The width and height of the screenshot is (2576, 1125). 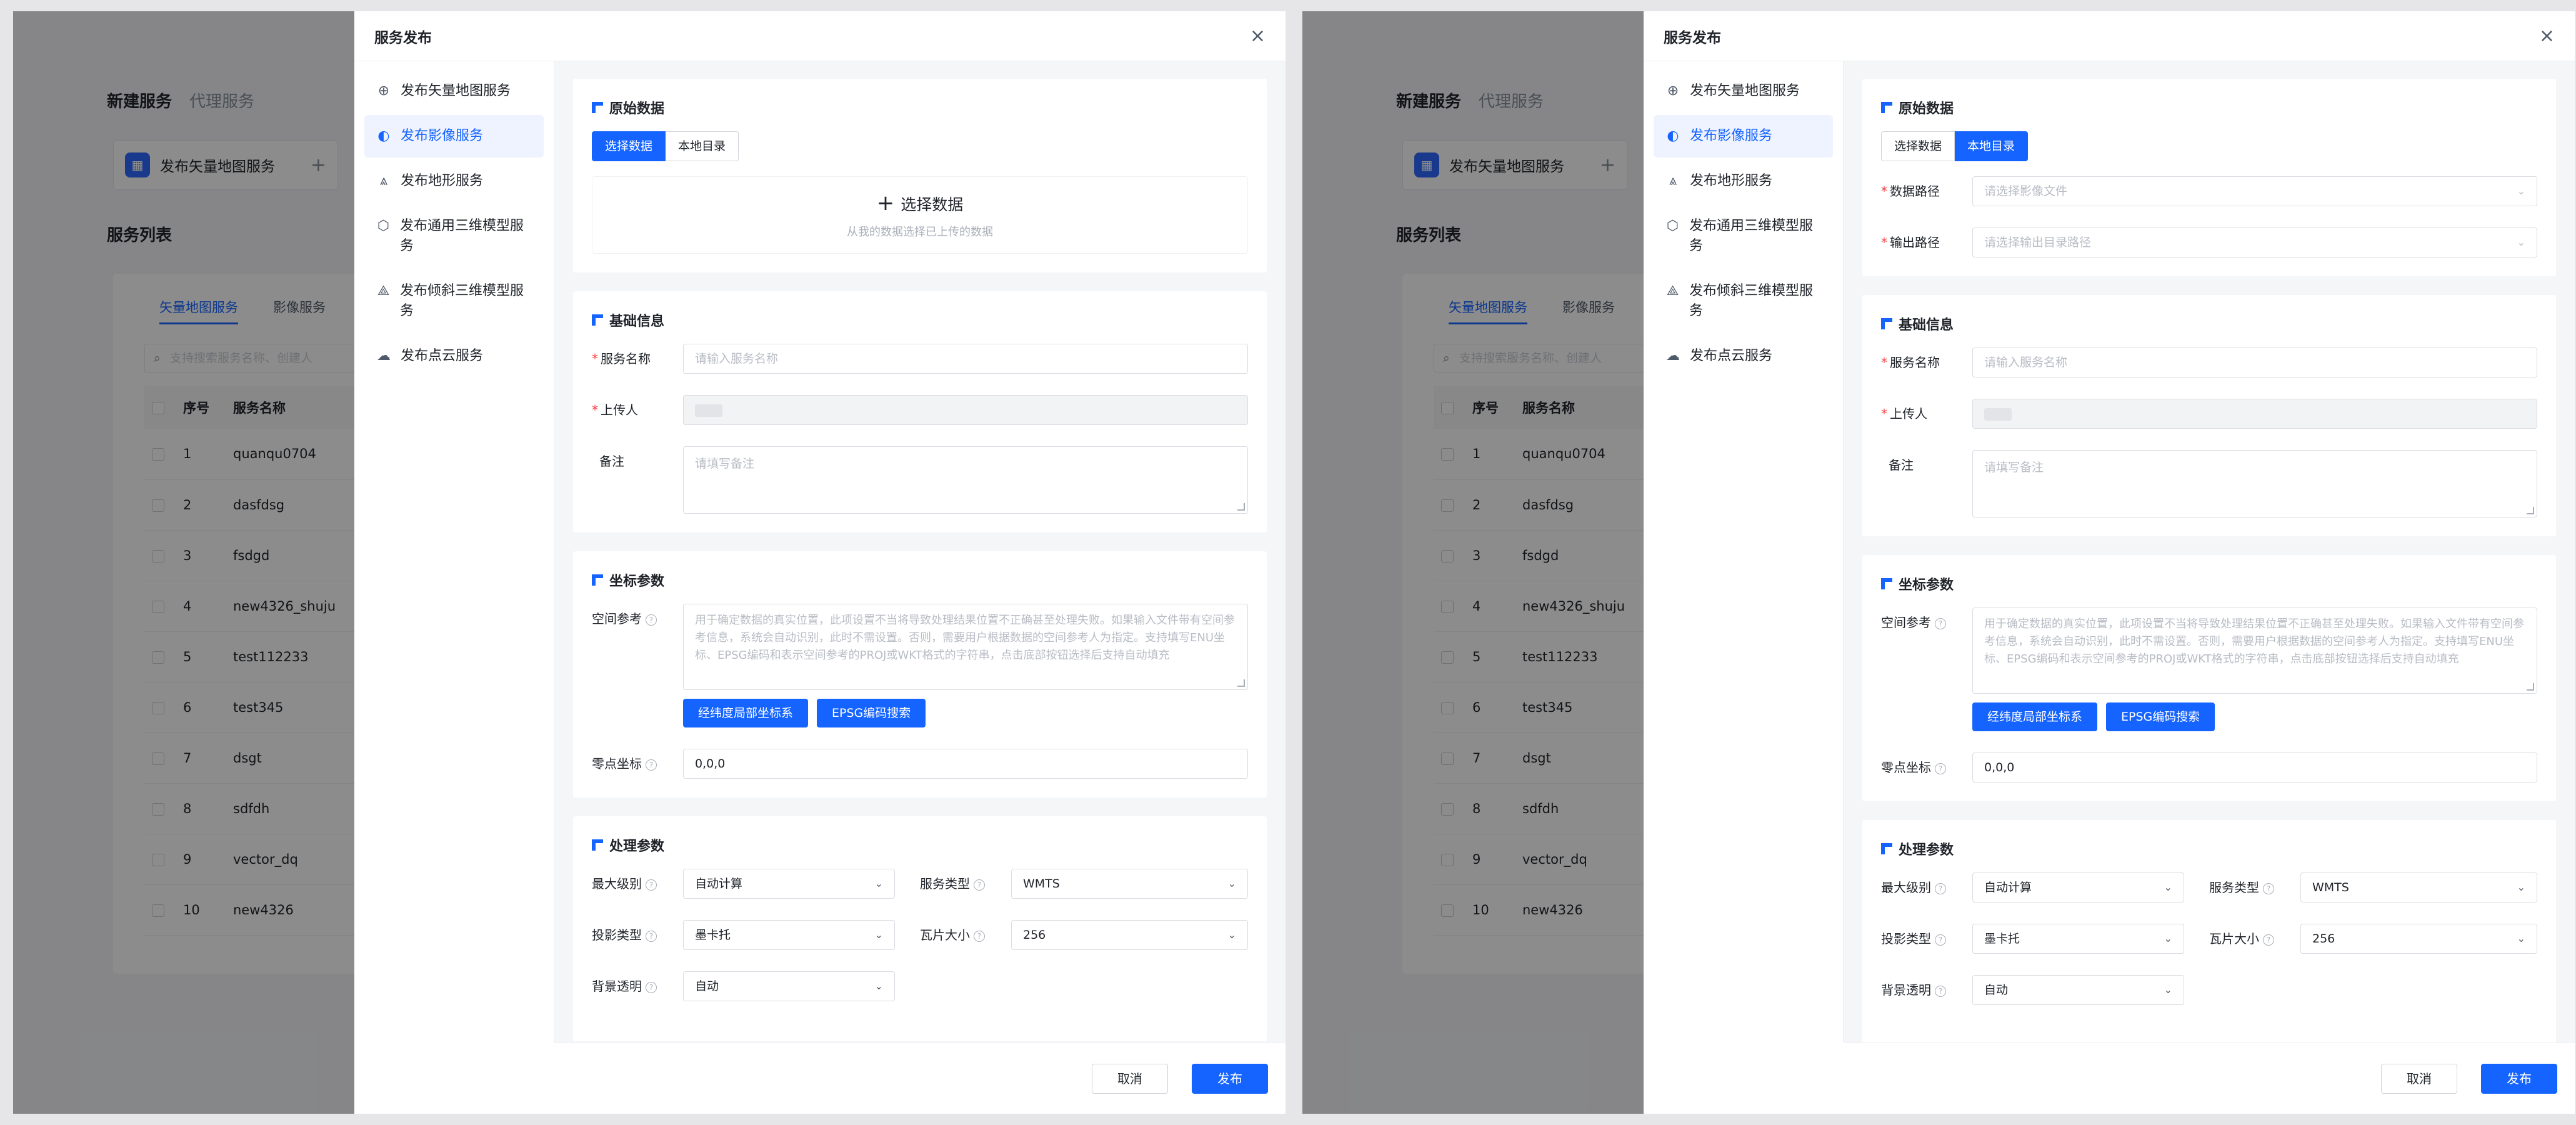 I want to click on cloud-icon: ☁, so click(x=1673, y=356).